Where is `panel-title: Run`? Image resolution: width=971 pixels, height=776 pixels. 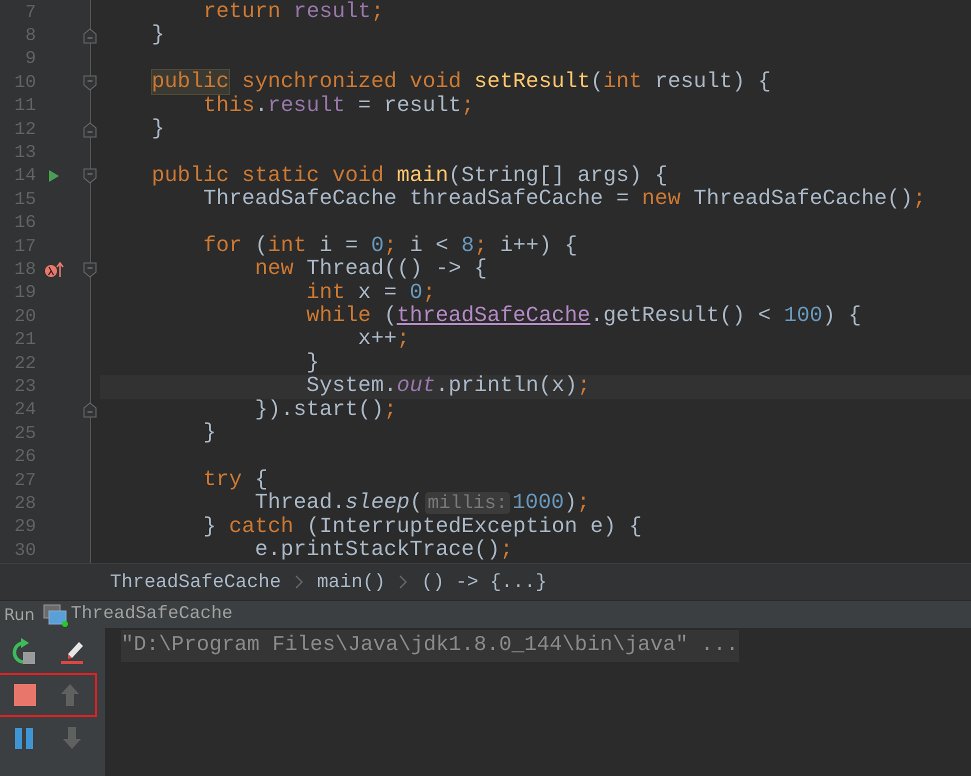 panel-title: Run is located at coordinates (19, 615).